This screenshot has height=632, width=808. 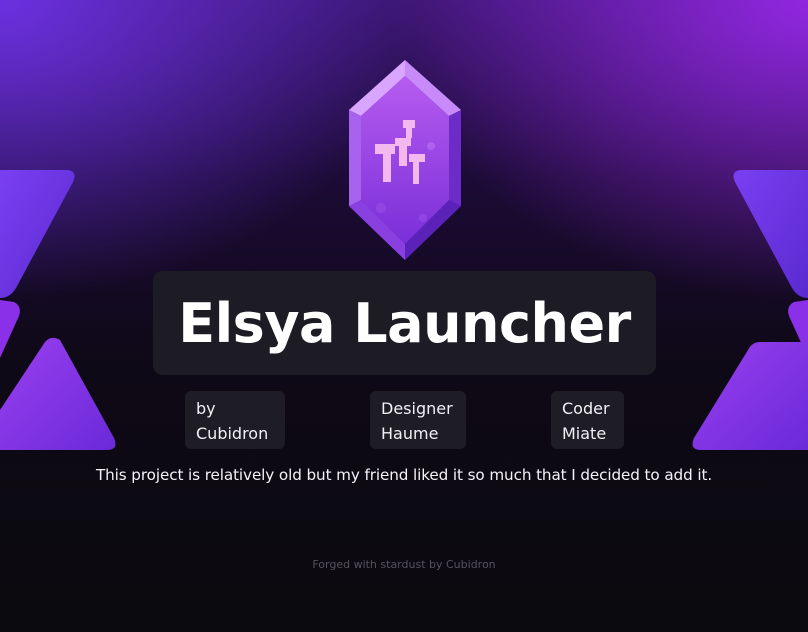 I want to click on credit-author-role: by, so click(x=206, y=408).